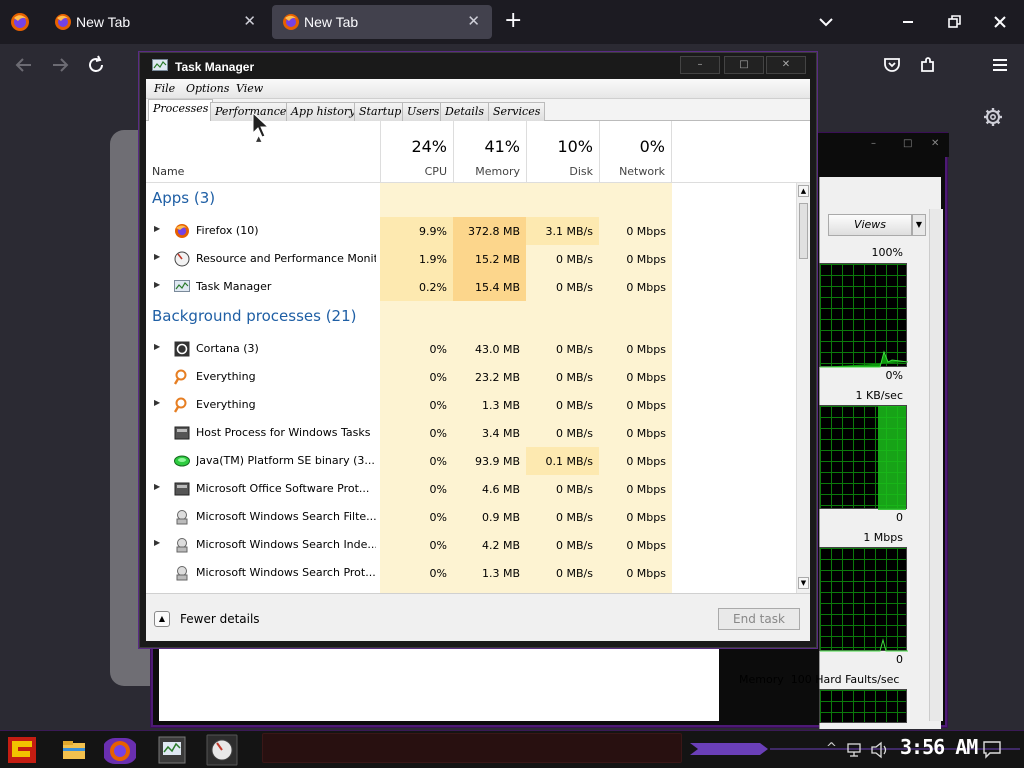 This screenshot has width=1024, height=768. Describe the element at coordinates (471, 287) in the screenshot. I see `process-row: ▶ Task Manager 0.2% 15.4 MB 0 MB/s 0 Mbps` at that location.